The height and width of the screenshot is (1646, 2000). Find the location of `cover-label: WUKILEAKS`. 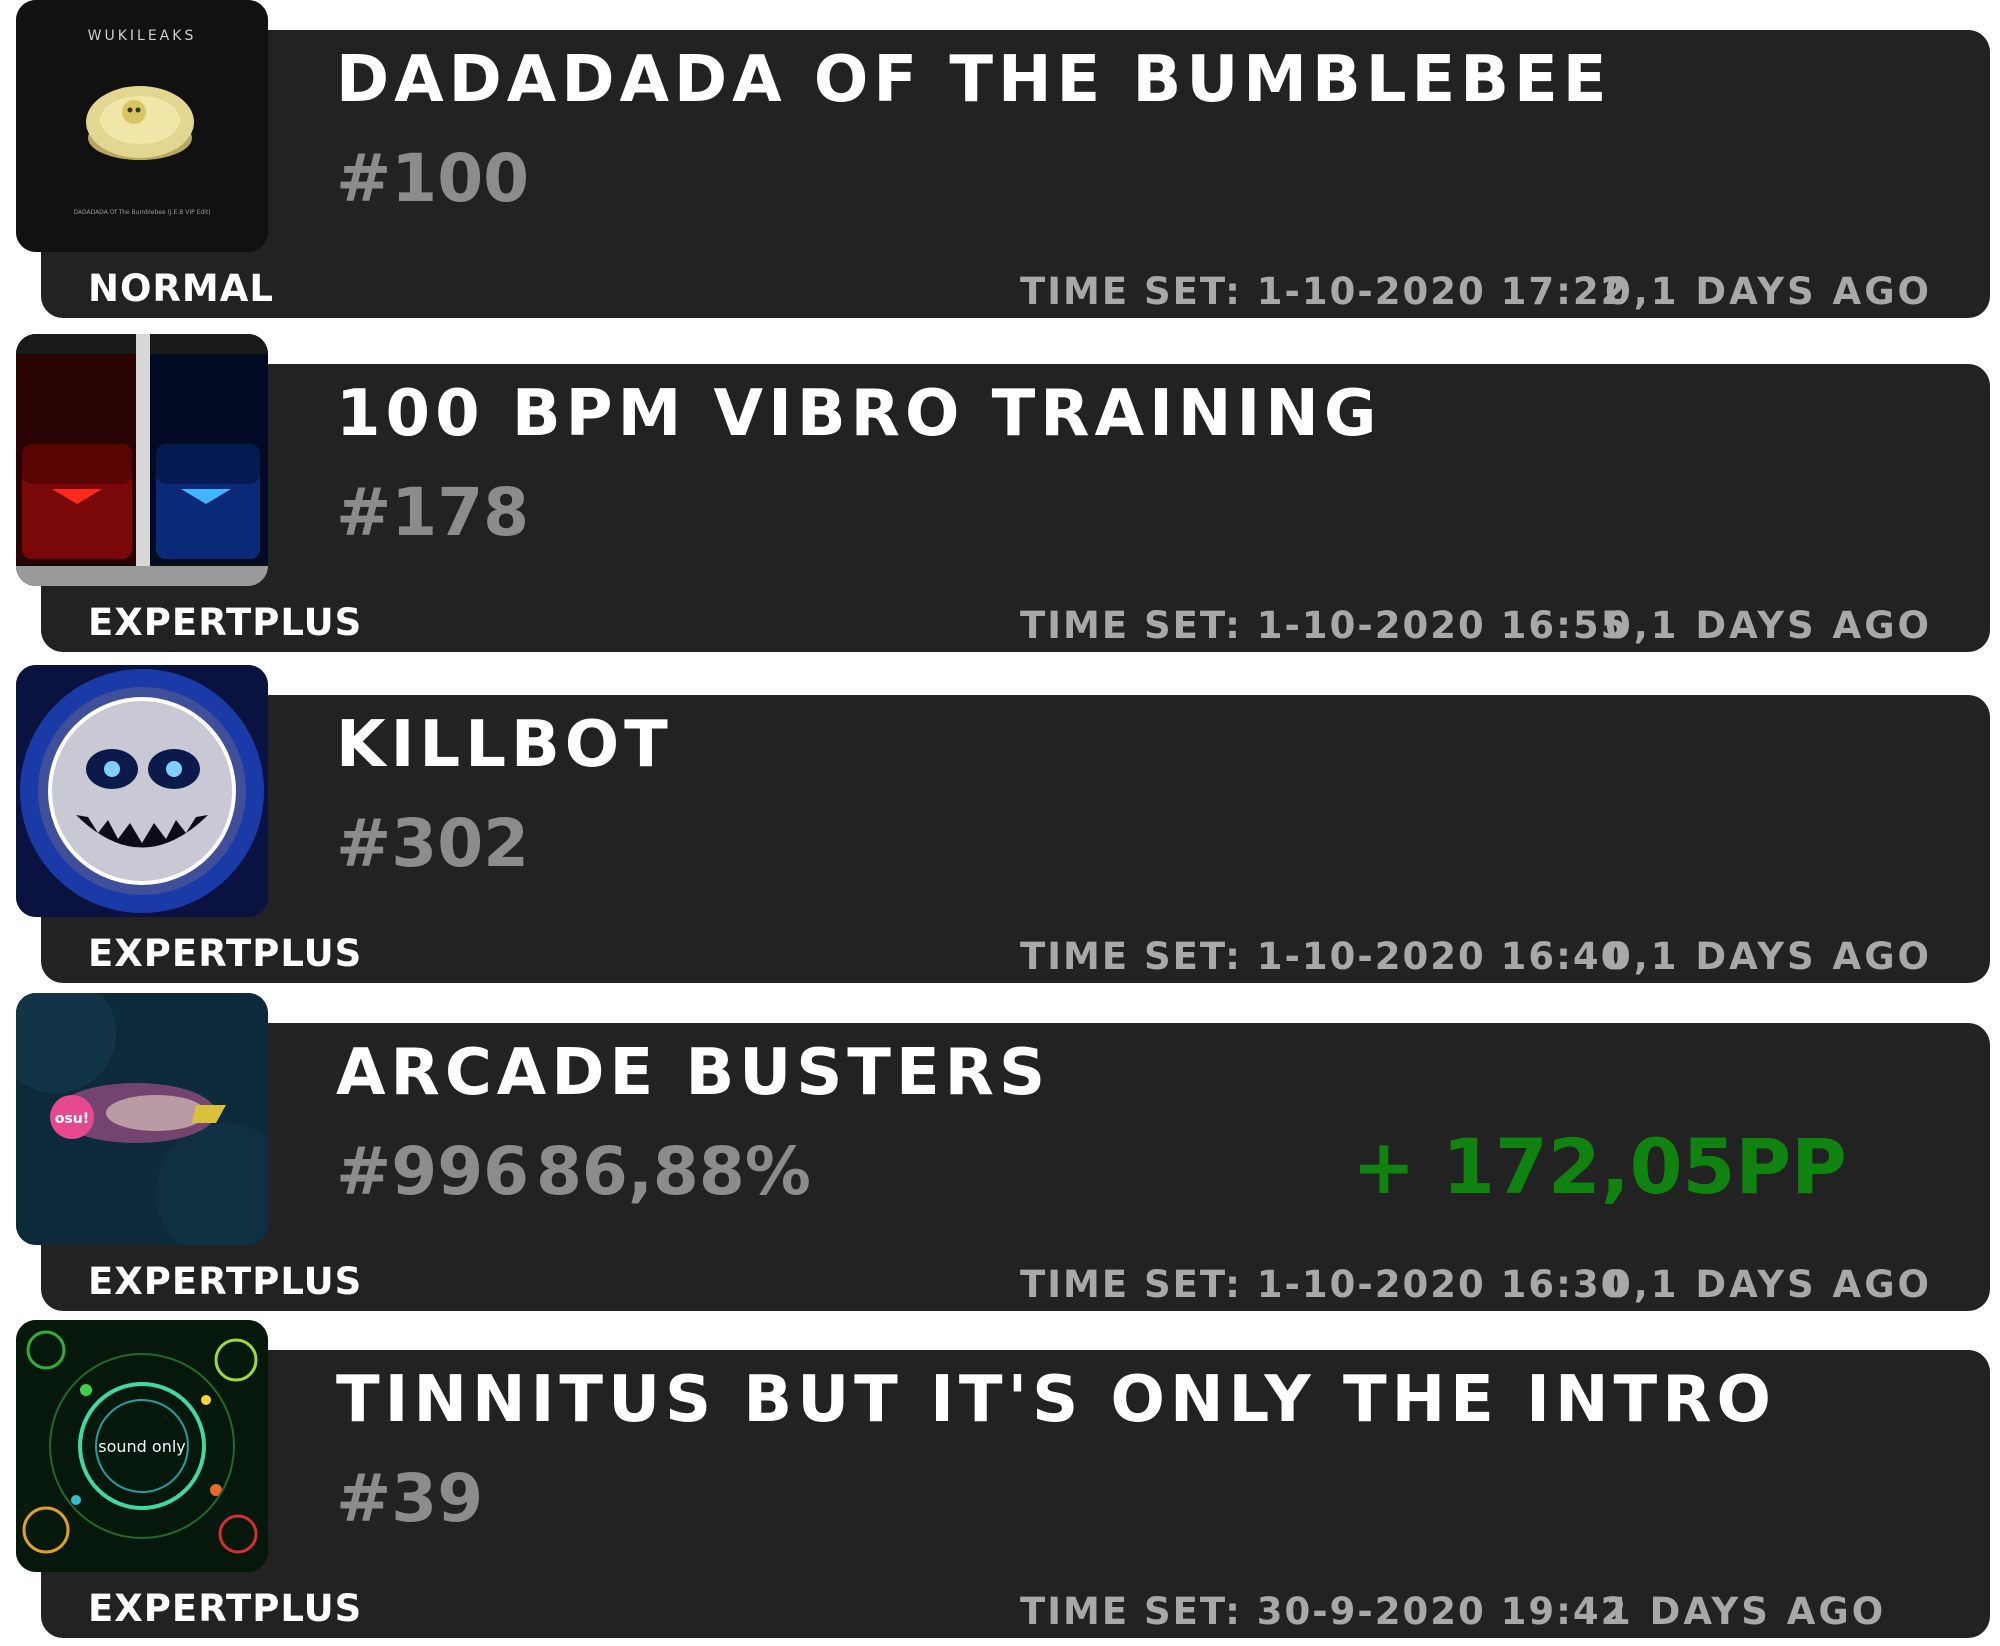

cover-label: WUKILEAKS is located at coordinates (142, 36).